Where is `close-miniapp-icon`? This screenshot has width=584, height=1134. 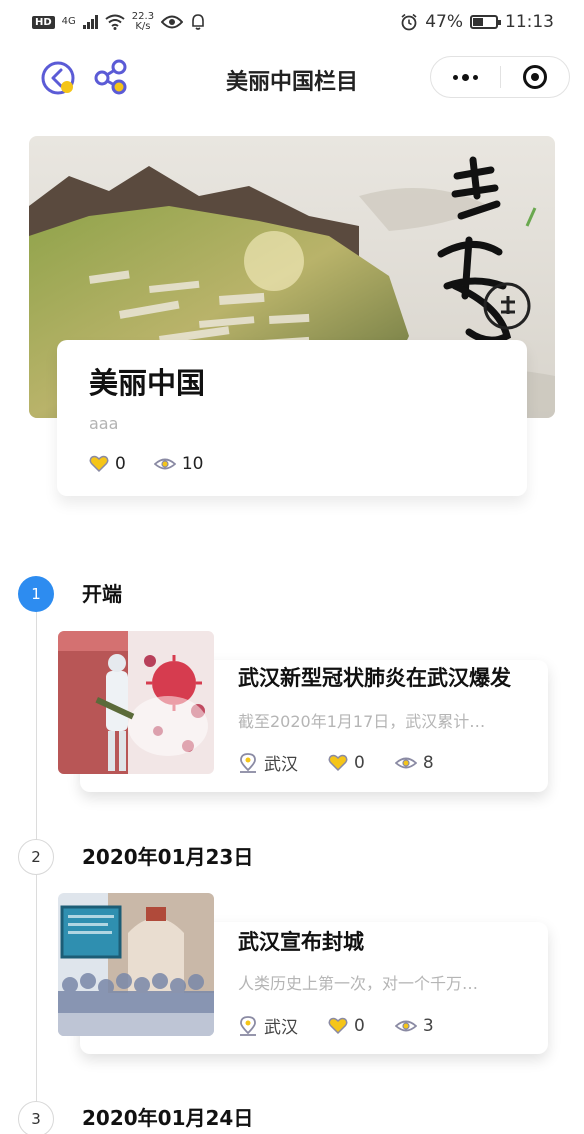 close-miniapp-icon is located at coordinates (535, 77).